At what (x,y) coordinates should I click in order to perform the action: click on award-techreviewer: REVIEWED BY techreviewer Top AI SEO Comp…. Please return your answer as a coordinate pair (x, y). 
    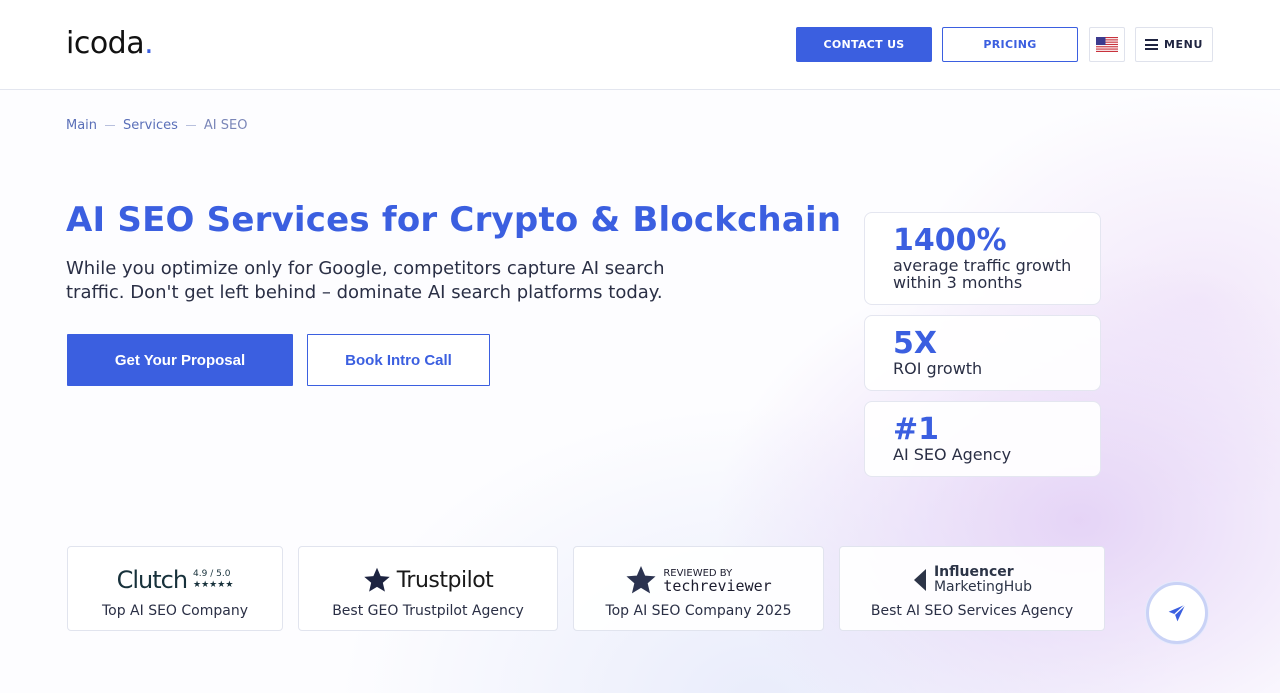
    Looking at the image, I should click on (698, 588).